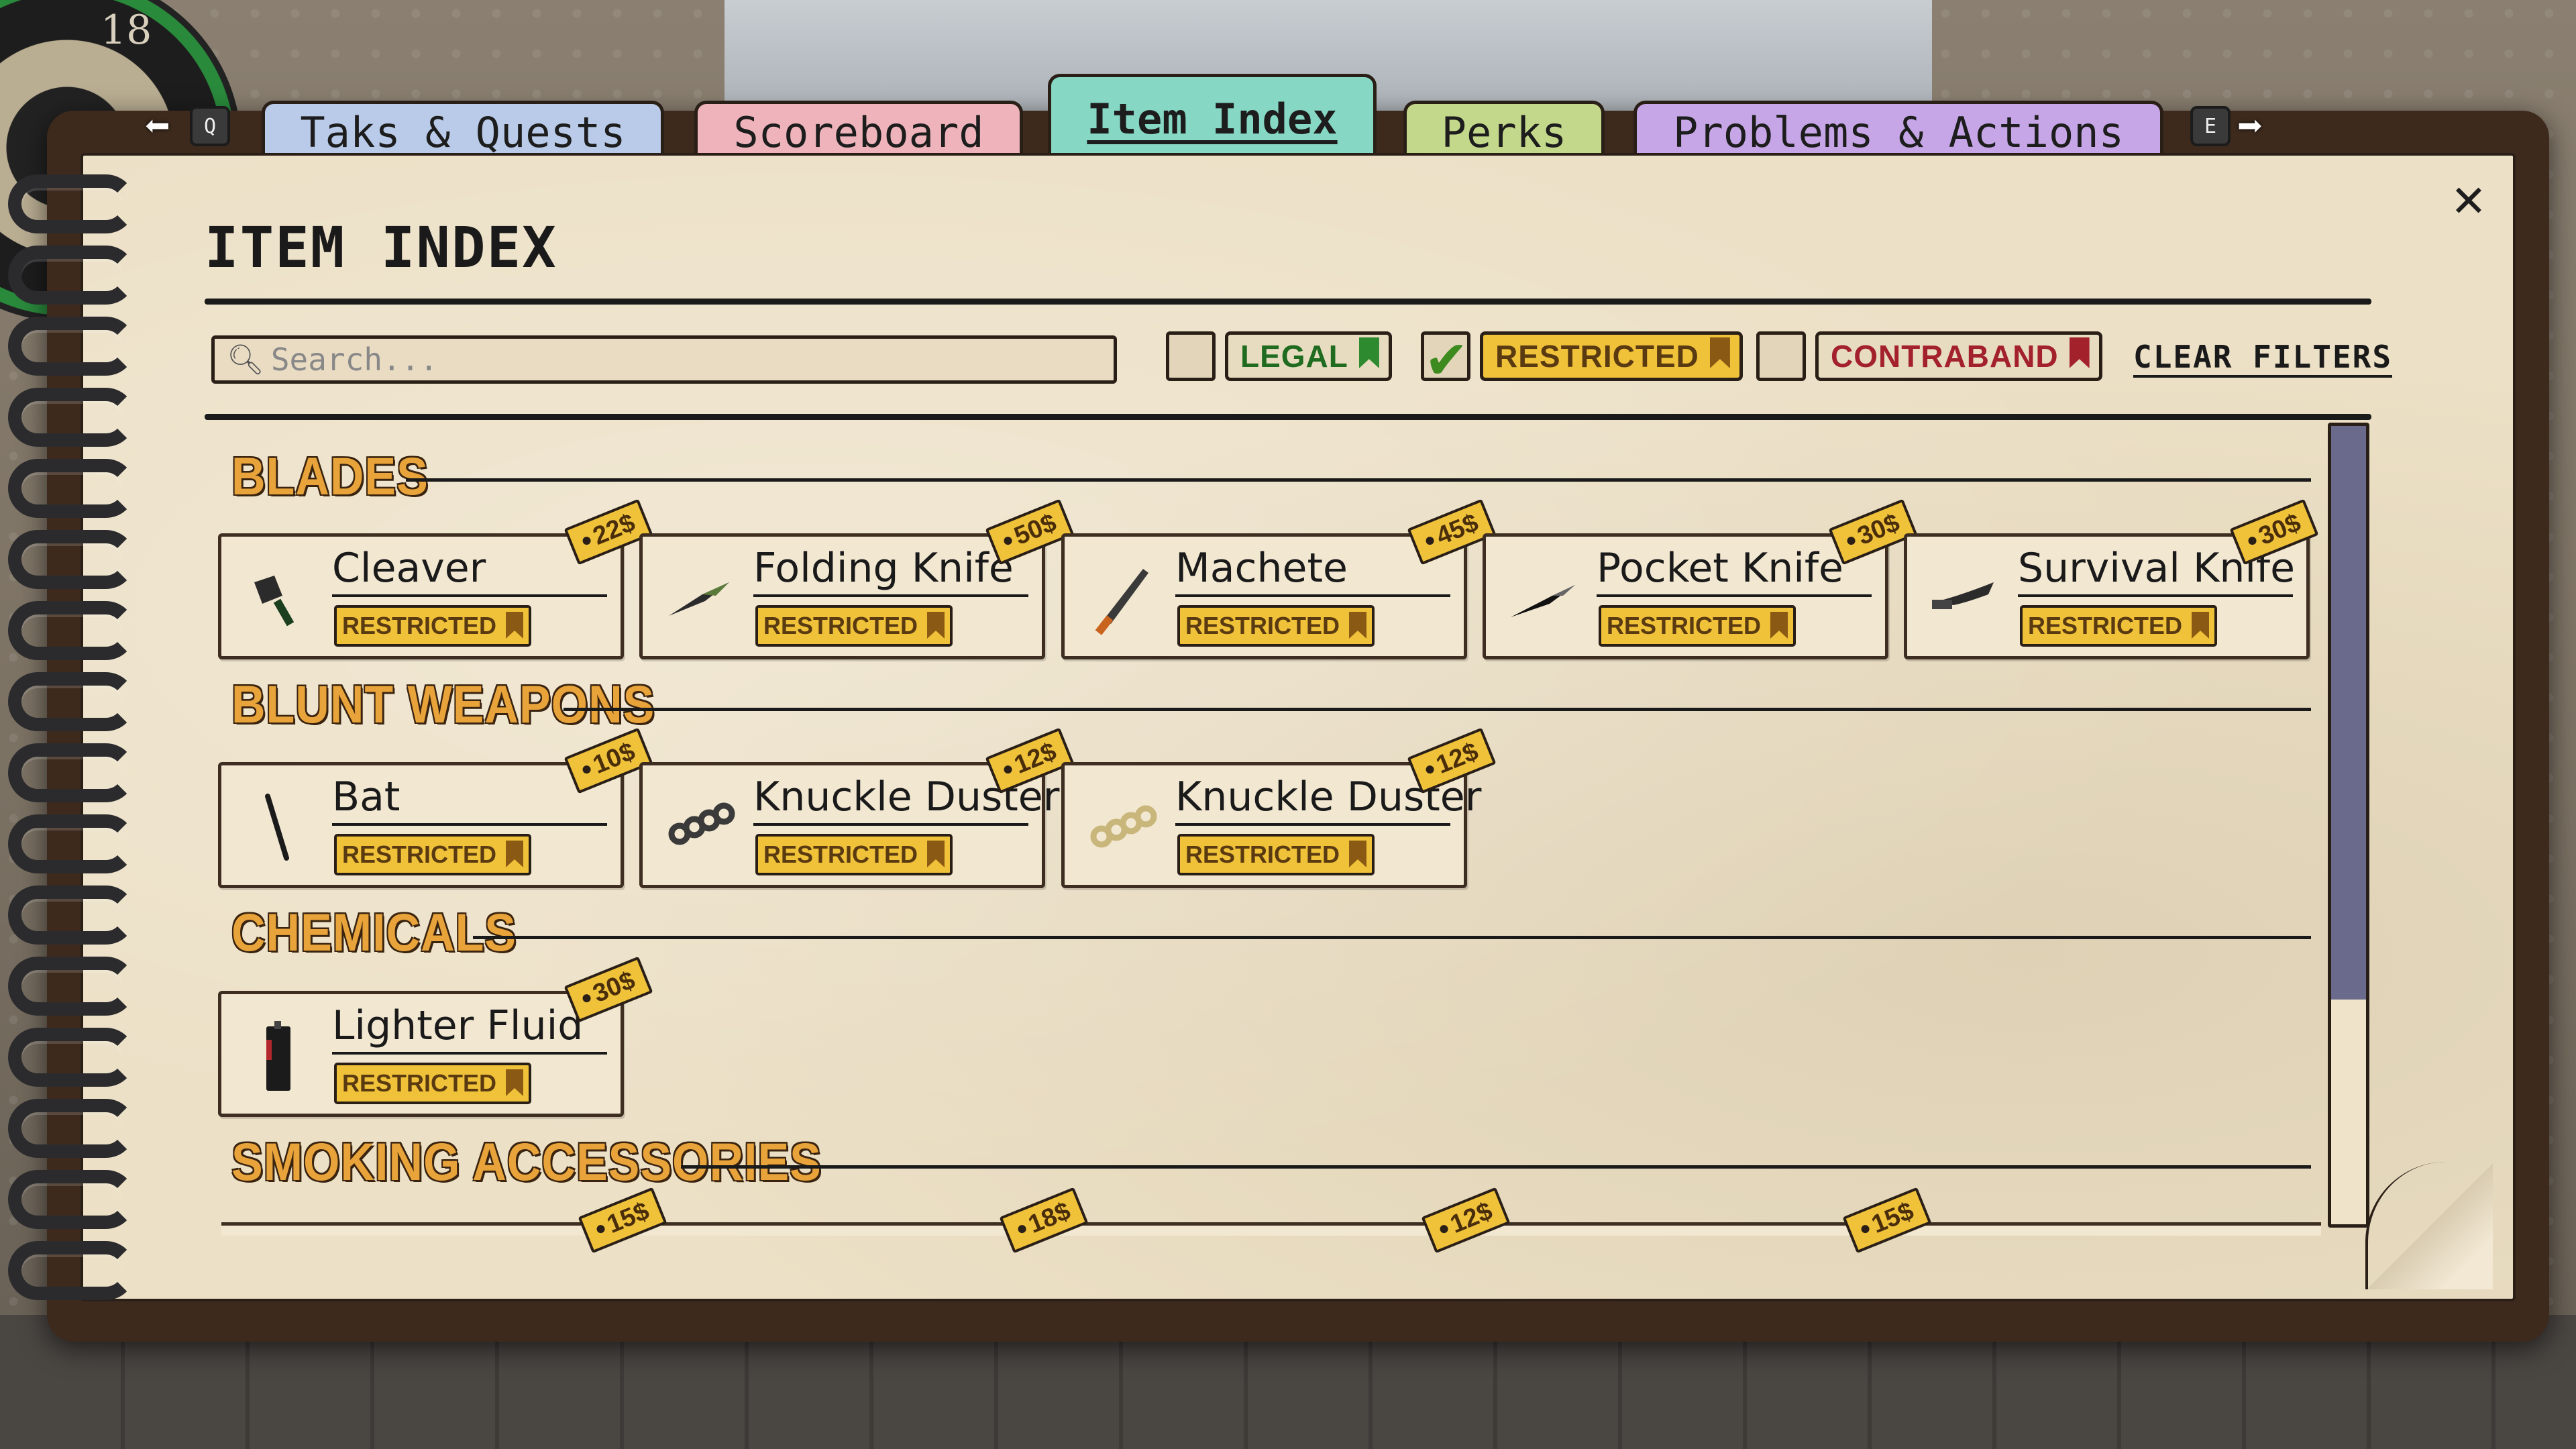 This screenshot has width=2576, height=1449. What do you see at coordinates (469, 571) in the screenshot?
I see `item-name: Cleaver` at bounding box center [469, 571].